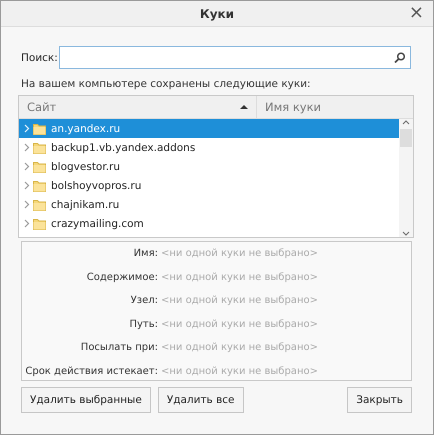  I want to click on search-icon, so click(399, 57).